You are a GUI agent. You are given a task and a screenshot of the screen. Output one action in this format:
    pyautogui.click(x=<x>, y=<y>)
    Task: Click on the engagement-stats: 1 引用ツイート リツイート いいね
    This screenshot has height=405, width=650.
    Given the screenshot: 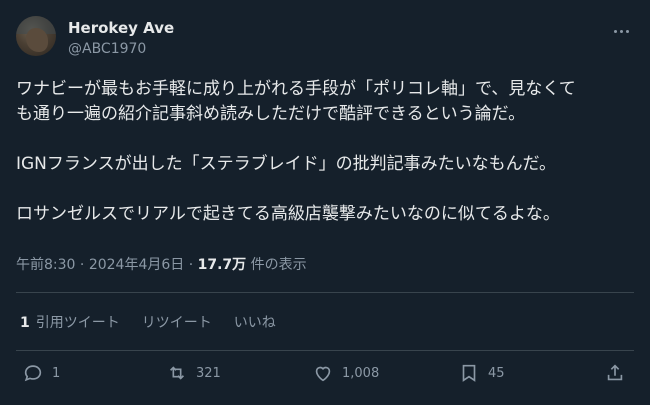 What is the action you would take?
    pyautogui.click(x=148, y=322)
    